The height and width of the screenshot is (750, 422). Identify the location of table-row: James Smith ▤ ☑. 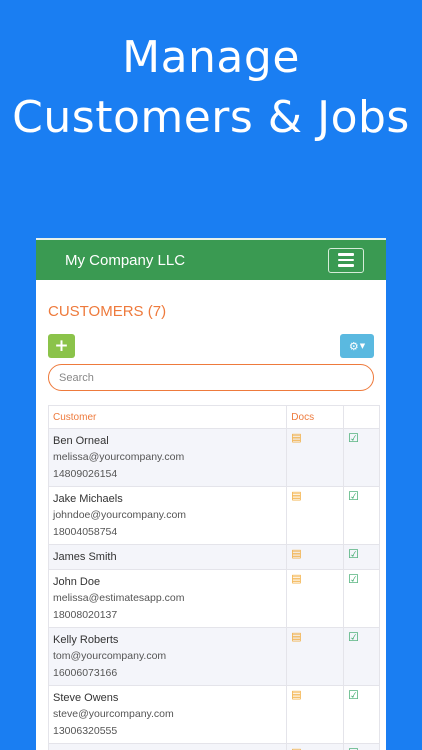
(213, 557).